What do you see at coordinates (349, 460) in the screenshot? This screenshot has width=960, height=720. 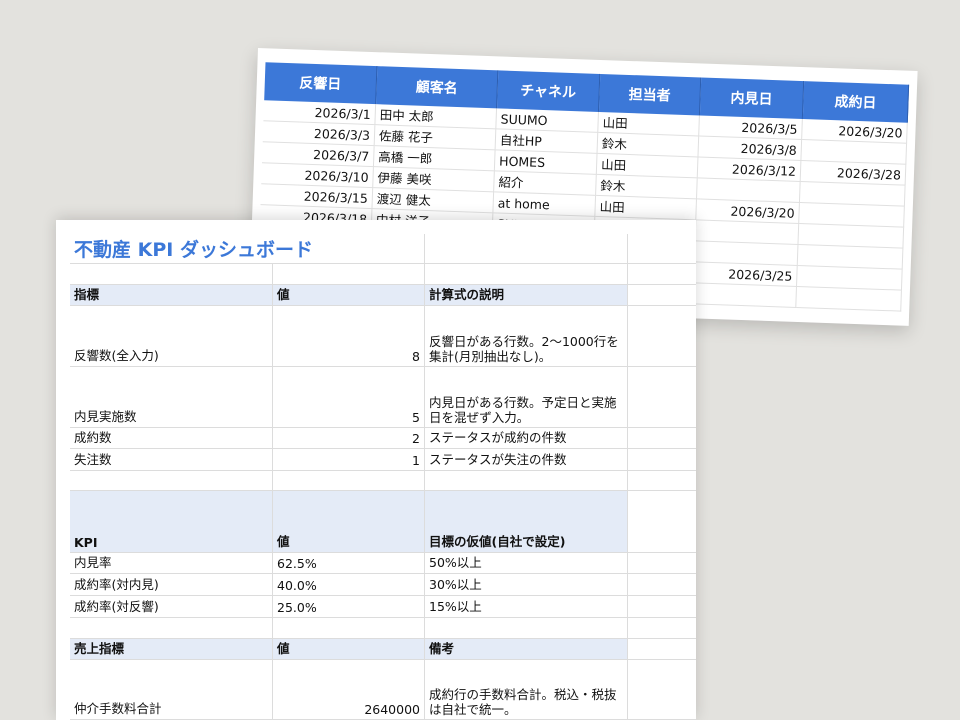 I see `metric-value: 1` at bounding box center [349, 460].